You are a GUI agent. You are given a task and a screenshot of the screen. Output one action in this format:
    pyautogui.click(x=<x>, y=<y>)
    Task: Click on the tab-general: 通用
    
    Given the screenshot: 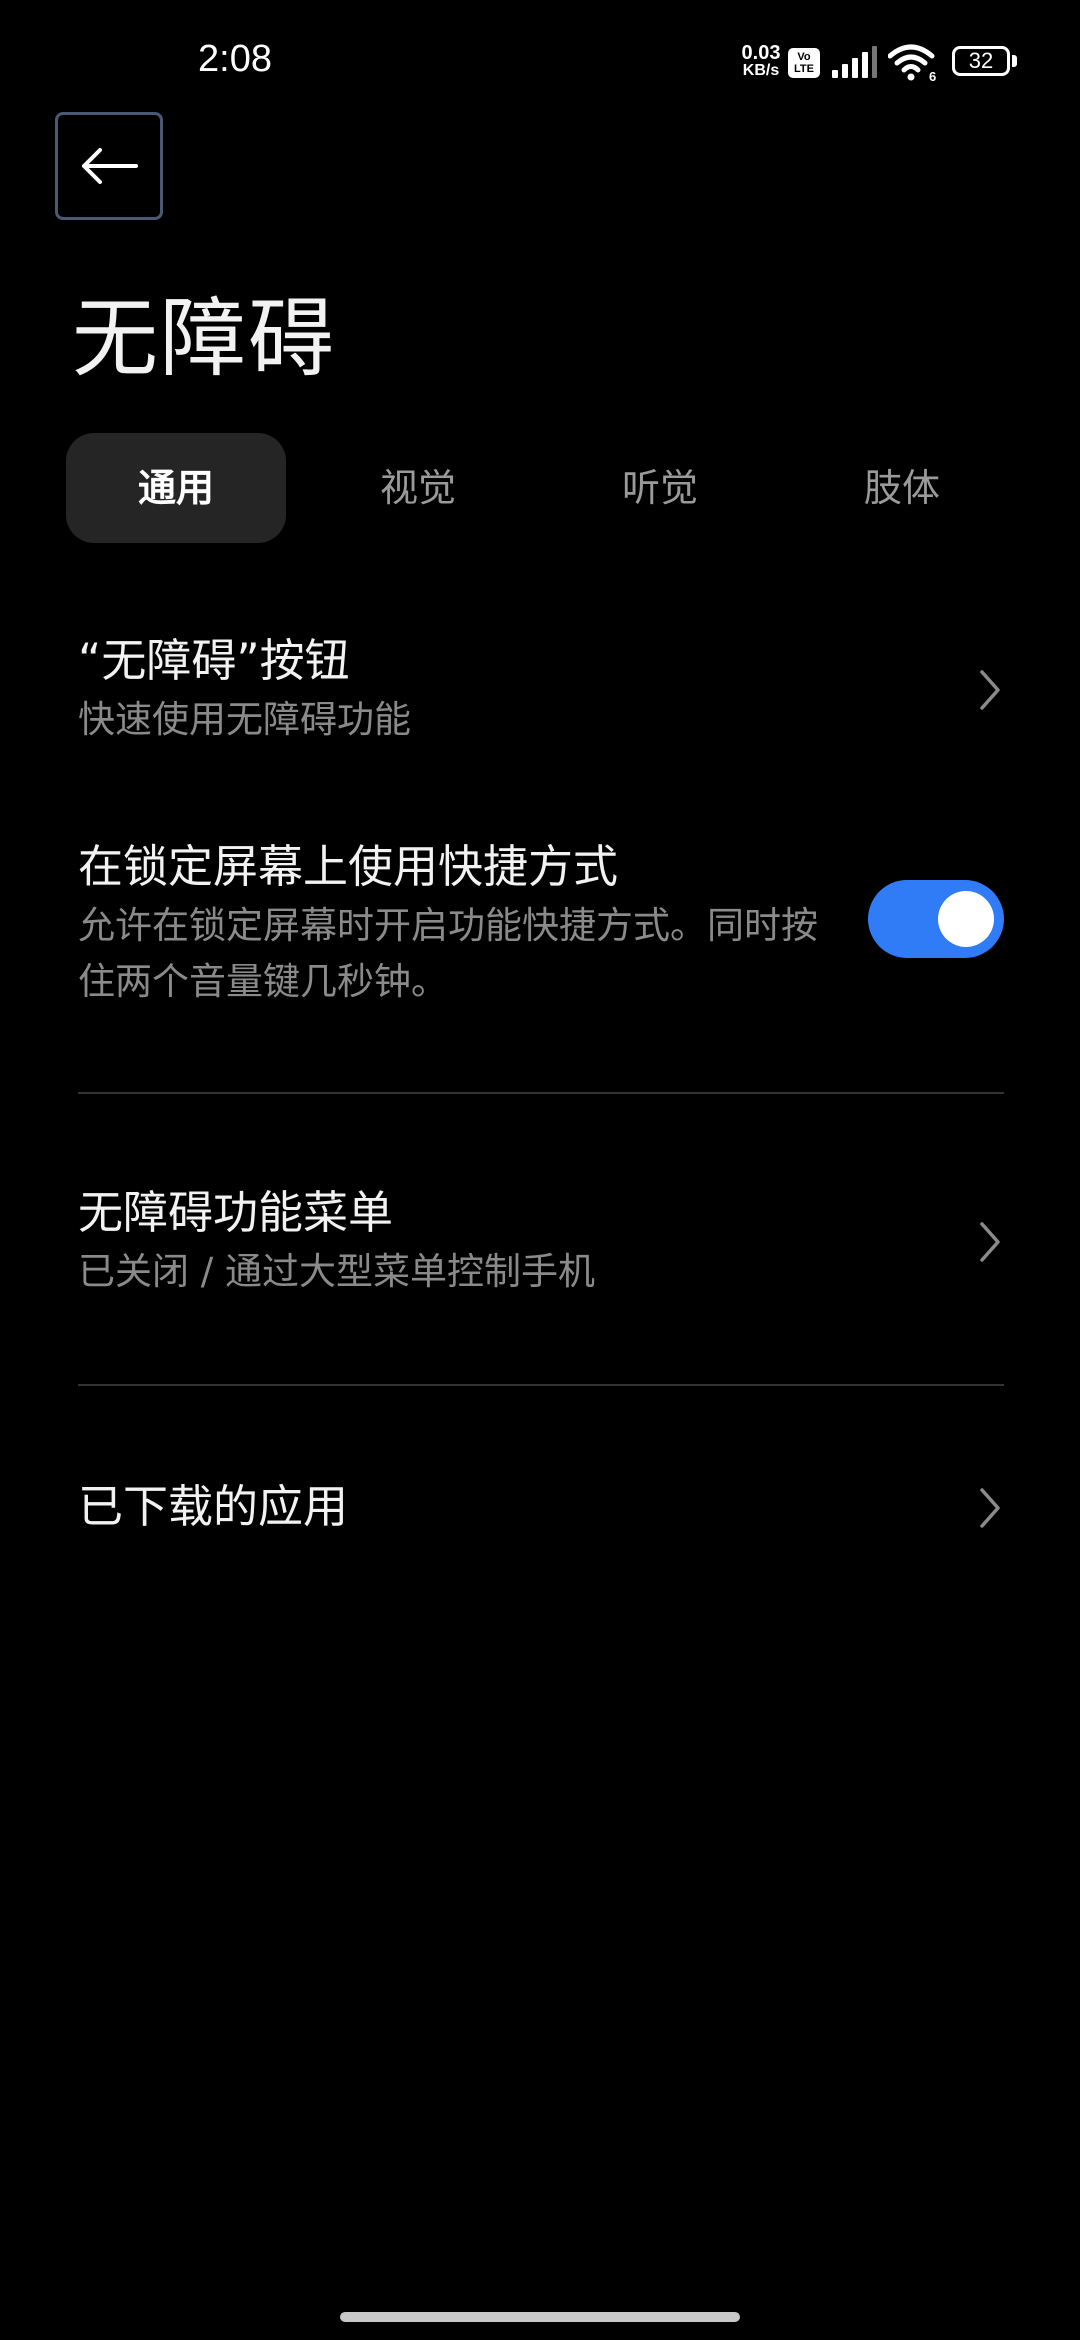 What is the action you would take?
    pyautogui.click(x=176, y=488)
    